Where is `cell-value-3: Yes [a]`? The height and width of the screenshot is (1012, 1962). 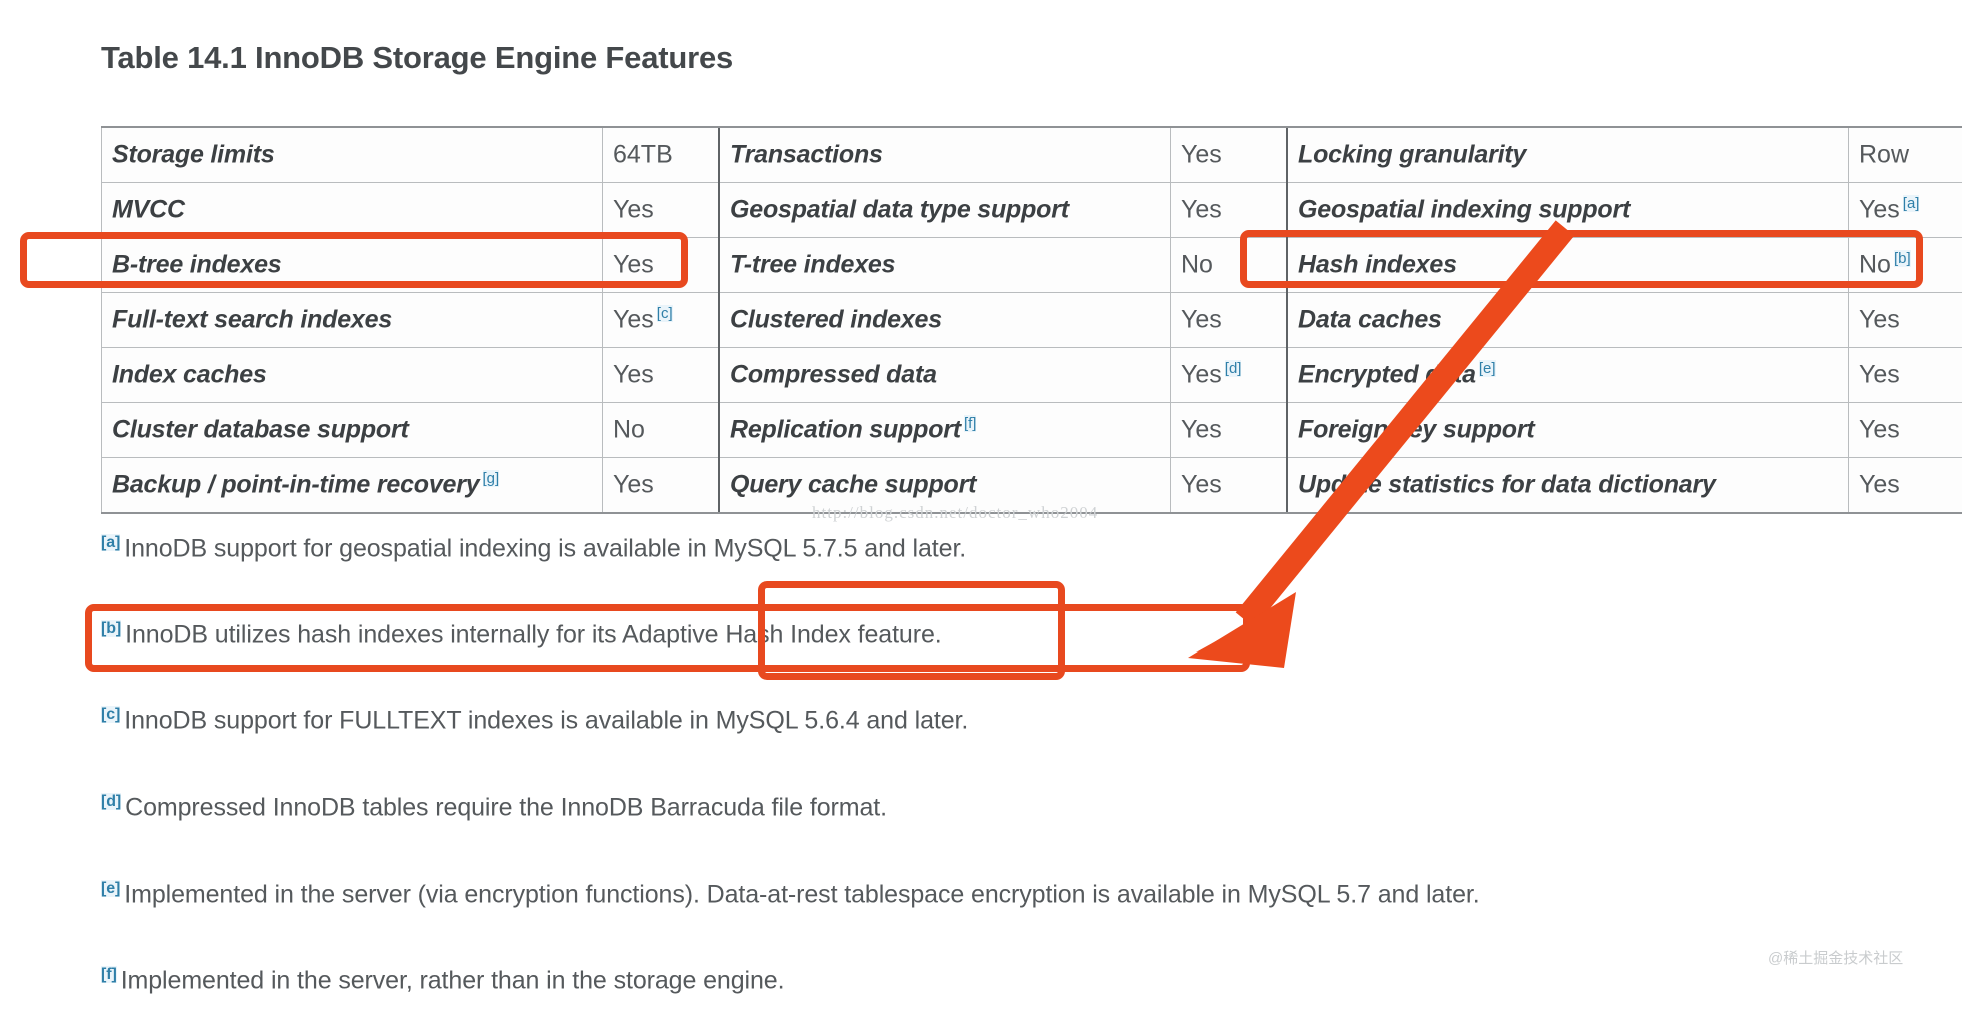
cell-value-3: Yes [a] is located at coordinates (1905, 210).